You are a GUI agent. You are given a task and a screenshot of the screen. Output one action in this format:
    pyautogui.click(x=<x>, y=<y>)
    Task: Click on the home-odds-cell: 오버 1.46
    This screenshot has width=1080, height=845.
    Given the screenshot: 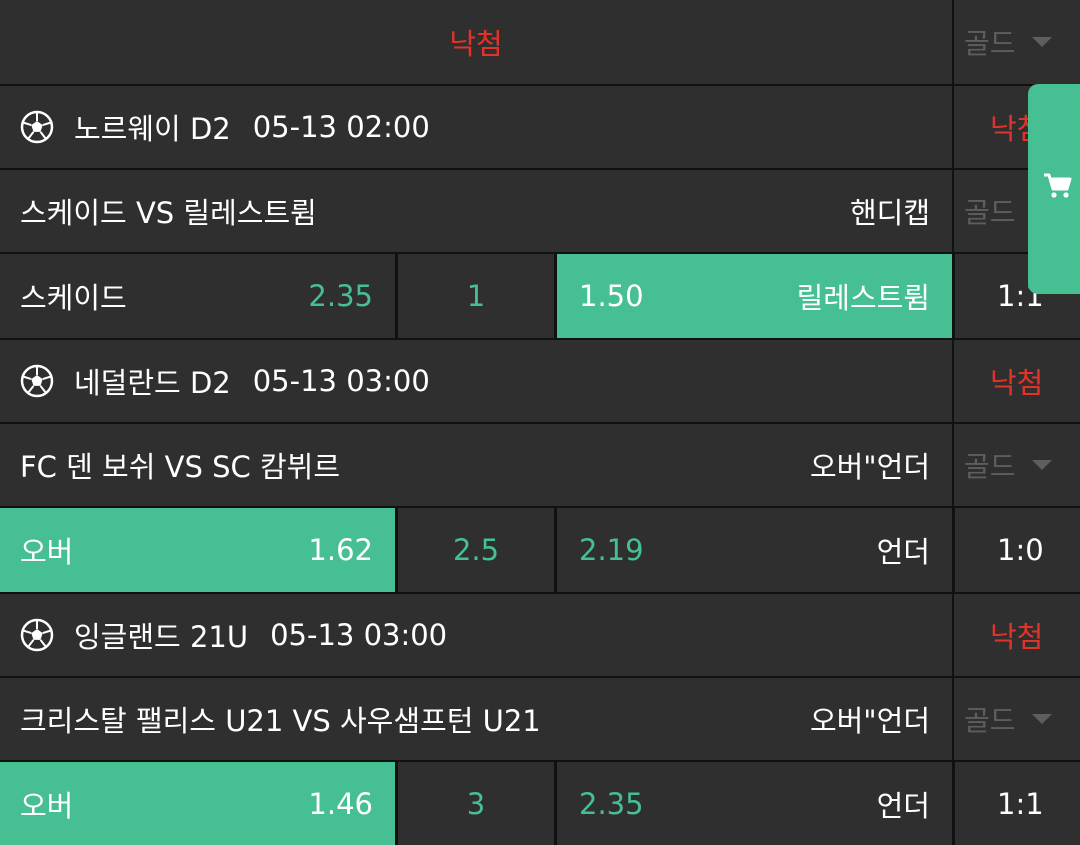 What is the action you would take?
    pyautogui.click(x=197, y=803)
    